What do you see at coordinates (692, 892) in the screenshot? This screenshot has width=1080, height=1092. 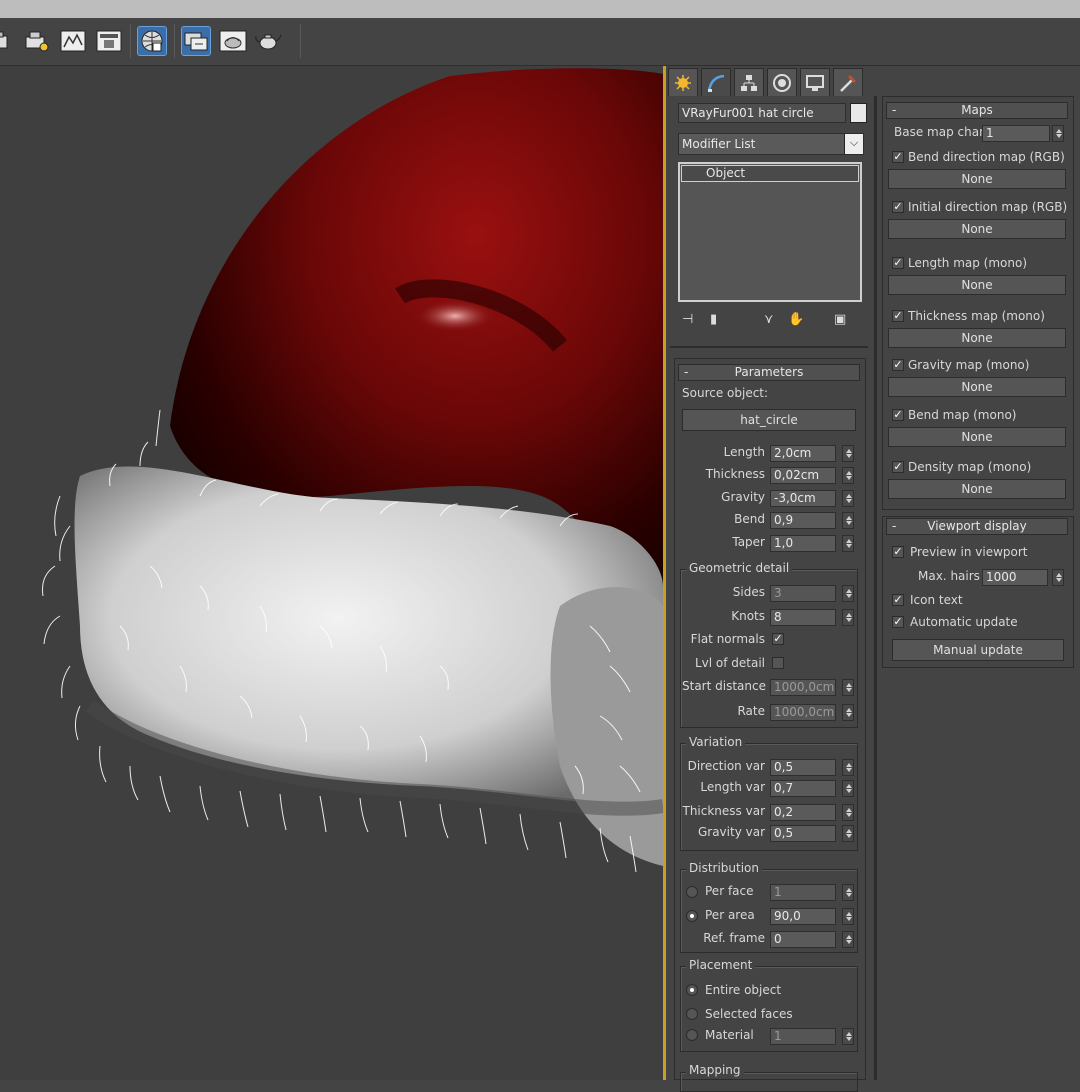 I see `per-face-radio` at bounding box center [692, 892].